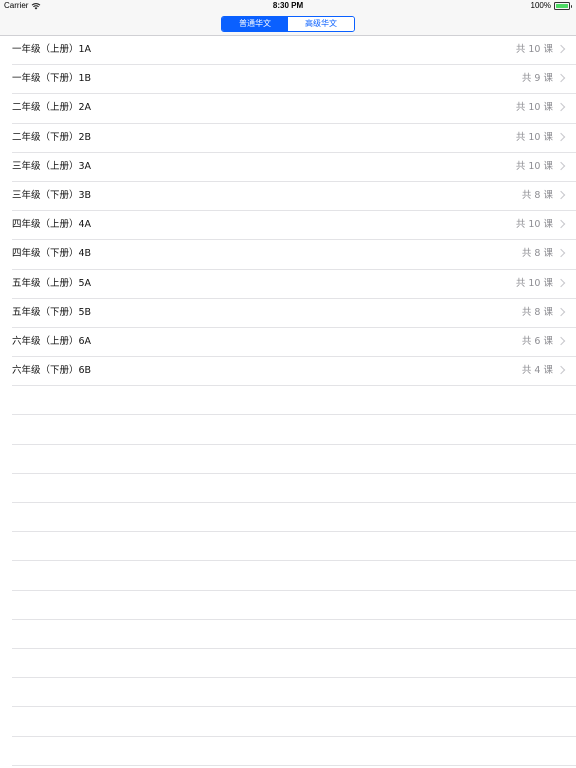 The height and width of the screenshot is (768, 576). I want to click on lesson-row: 一年级（下册）1B 共 9 课, so click(294, 80).